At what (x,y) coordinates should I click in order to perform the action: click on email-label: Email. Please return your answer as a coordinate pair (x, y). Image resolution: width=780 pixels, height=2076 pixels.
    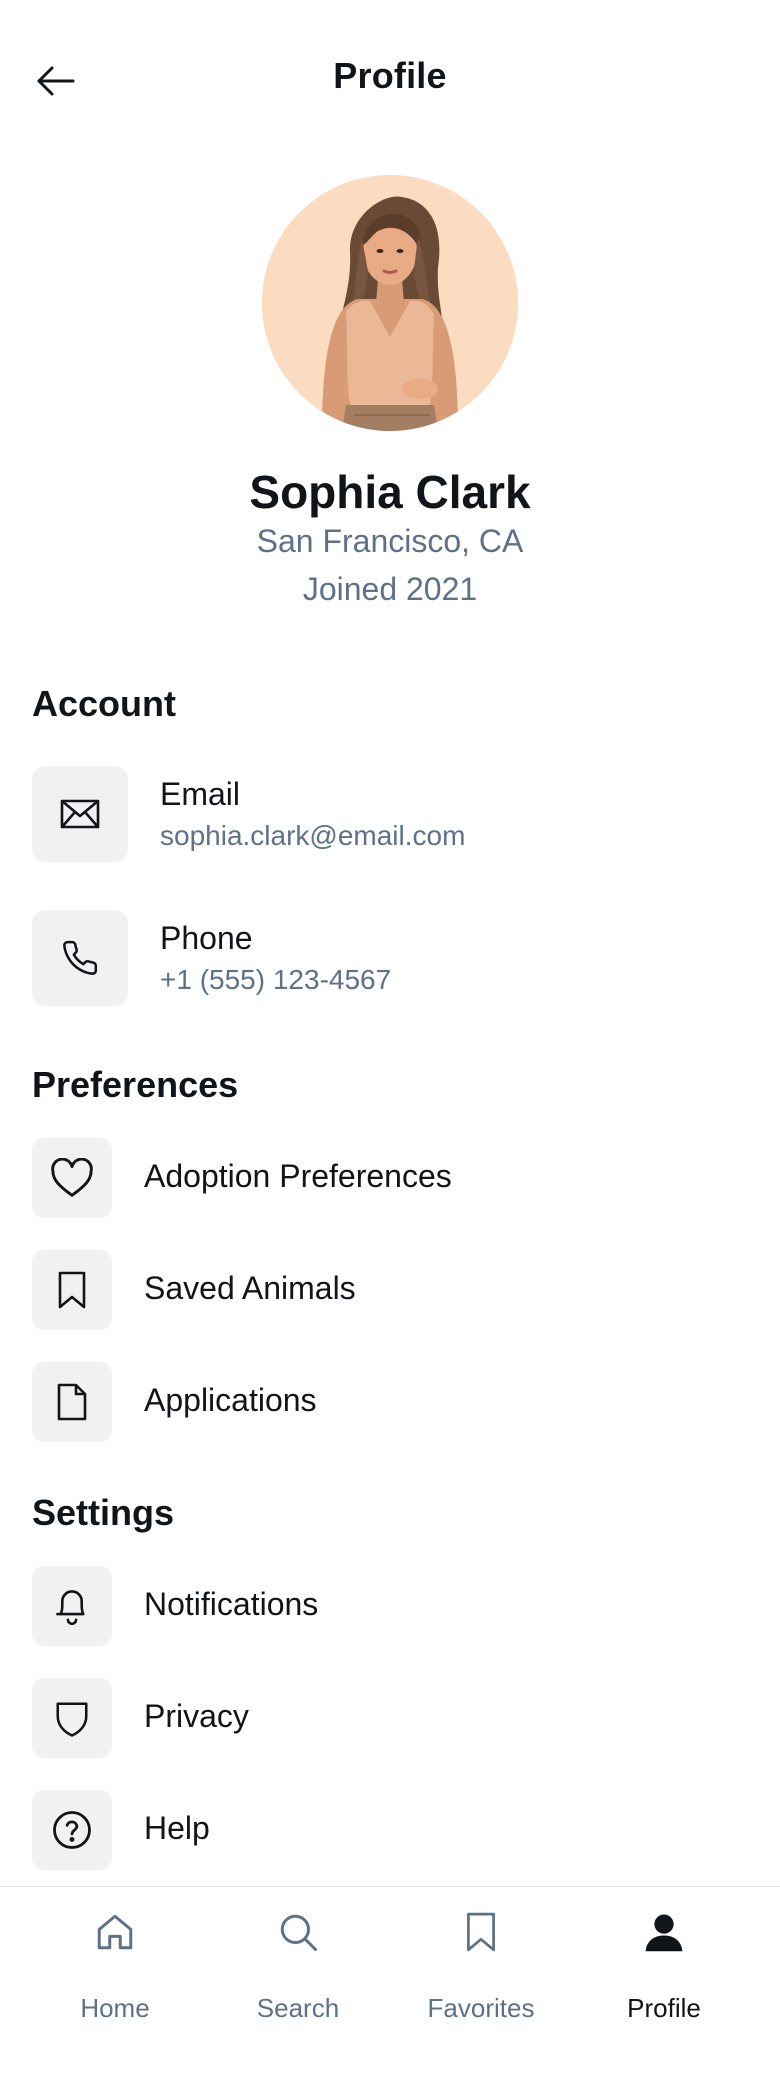
    Looking at the image, I should click on (200, 794).